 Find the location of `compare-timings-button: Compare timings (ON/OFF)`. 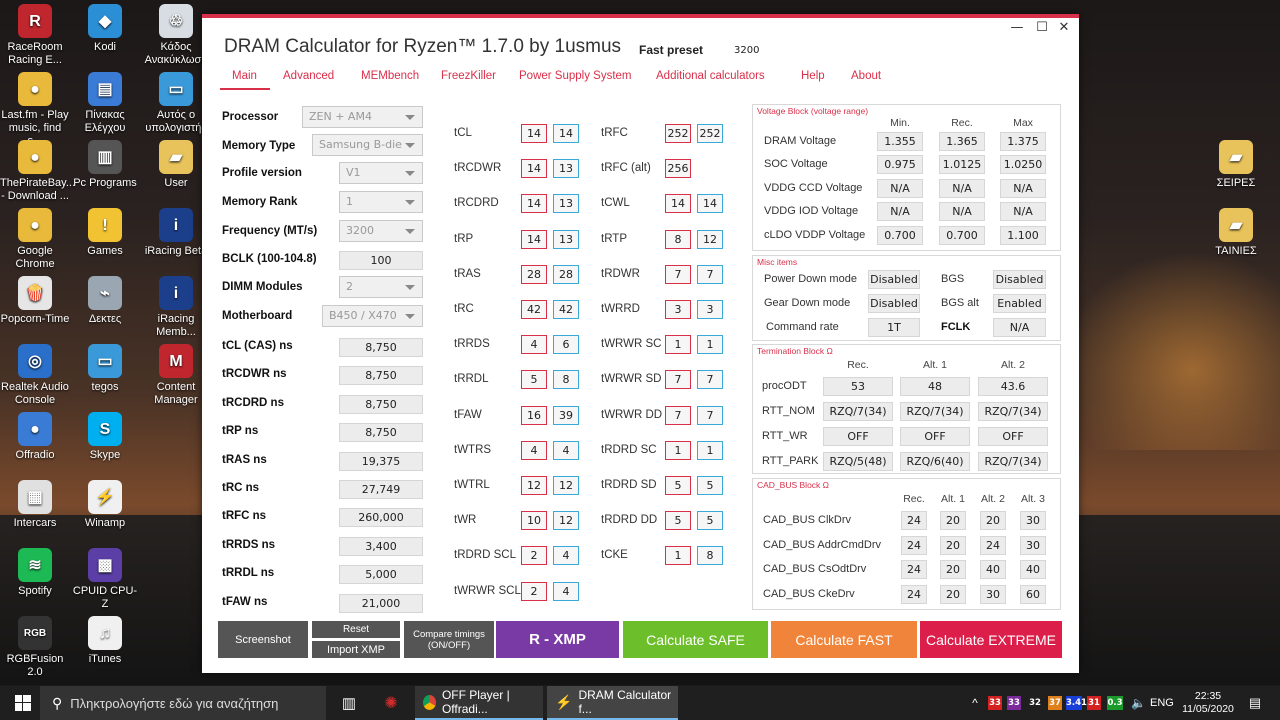

compare-timings-button: Compare timings (ON/OFF) is located at coordinates (449, 639).